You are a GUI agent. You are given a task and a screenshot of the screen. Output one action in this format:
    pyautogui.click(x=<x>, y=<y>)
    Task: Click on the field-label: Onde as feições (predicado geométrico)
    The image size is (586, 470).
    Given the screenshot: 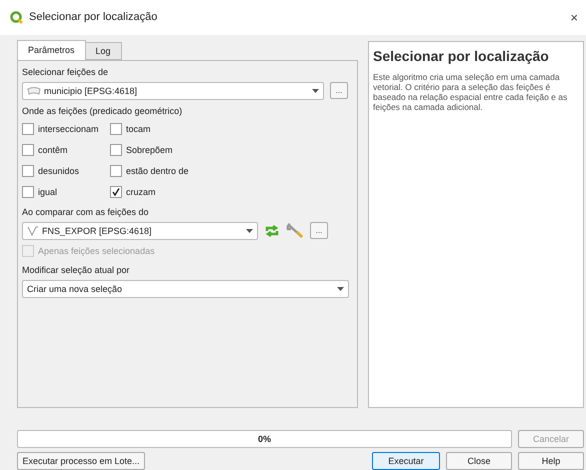 What is the action you would take?
    pyautogui.click(x=103, y=111)
    